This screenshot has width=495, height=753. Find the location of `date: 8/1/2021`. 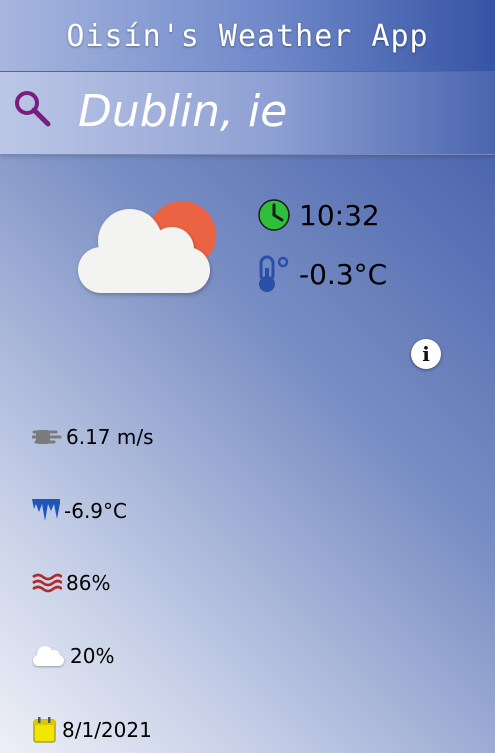

date: 8/1/2021 is located at coordinates (107, 730).